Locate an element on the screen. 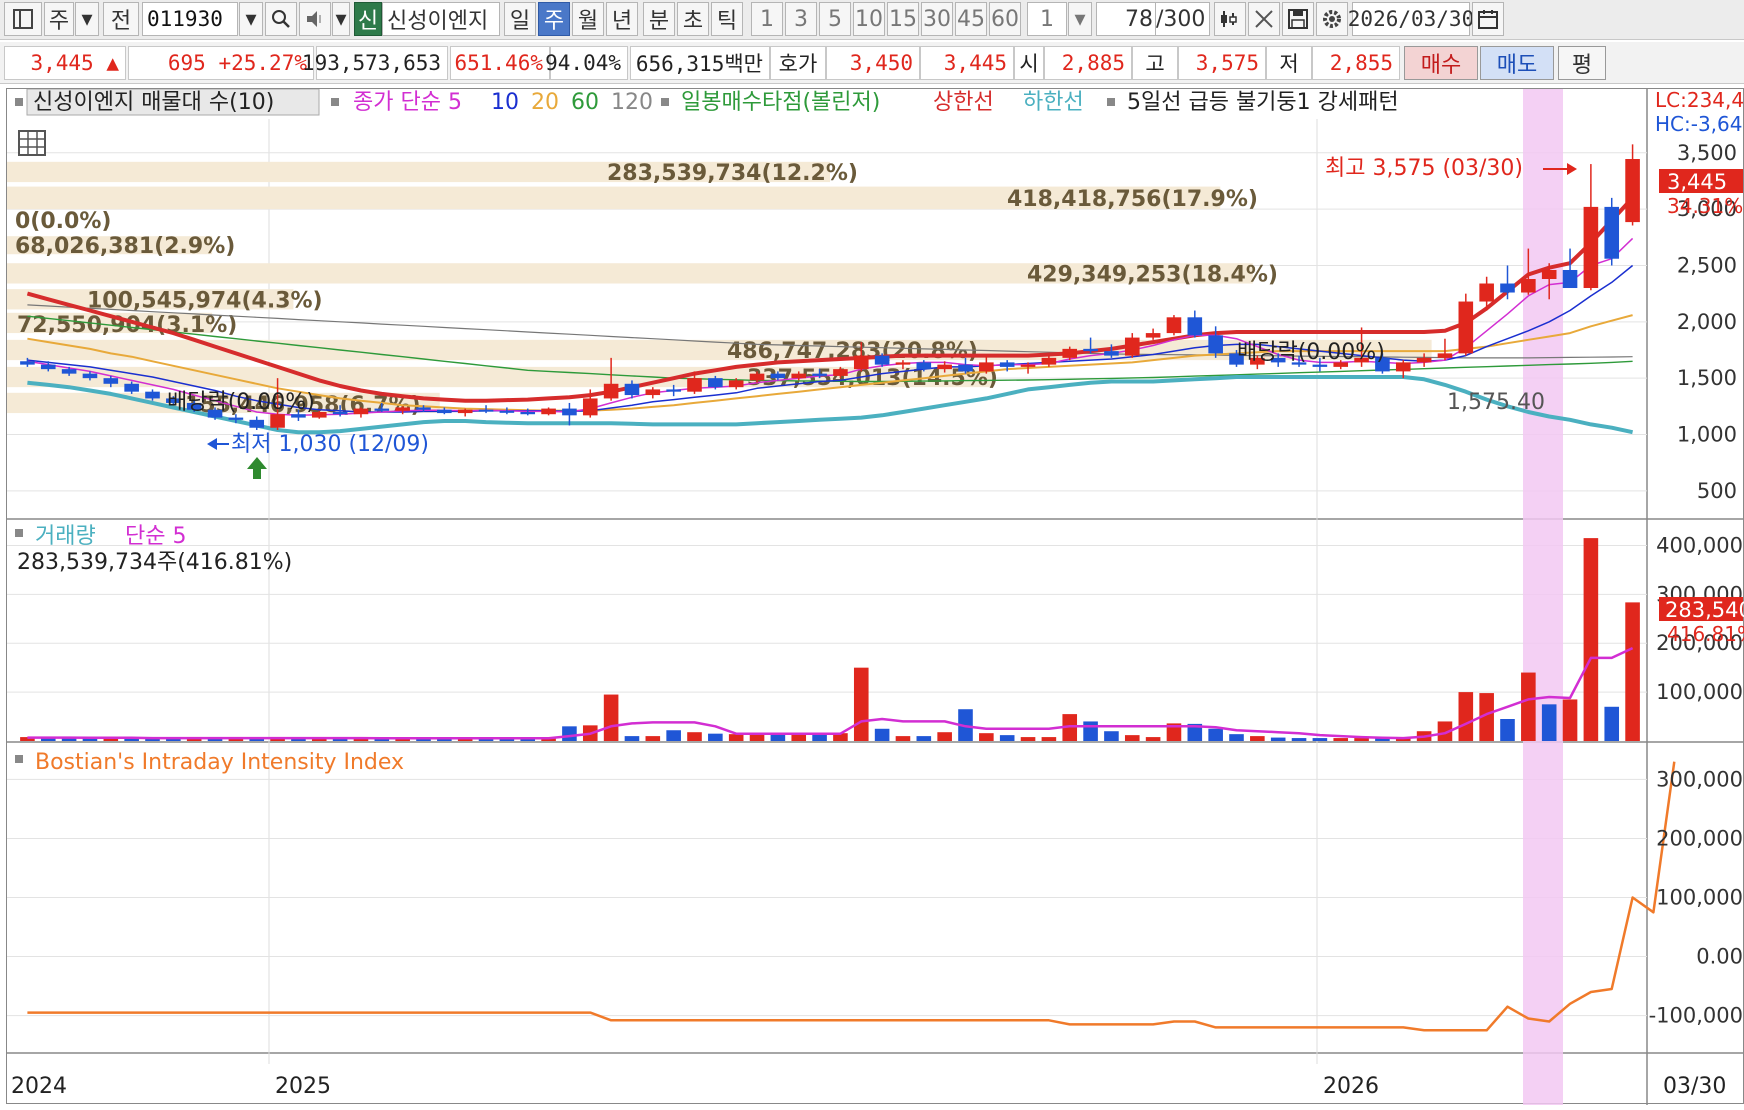 The width and height of the screenshot is (1744, 1110). crosshair-icon is located at coordinates (1264, 19).